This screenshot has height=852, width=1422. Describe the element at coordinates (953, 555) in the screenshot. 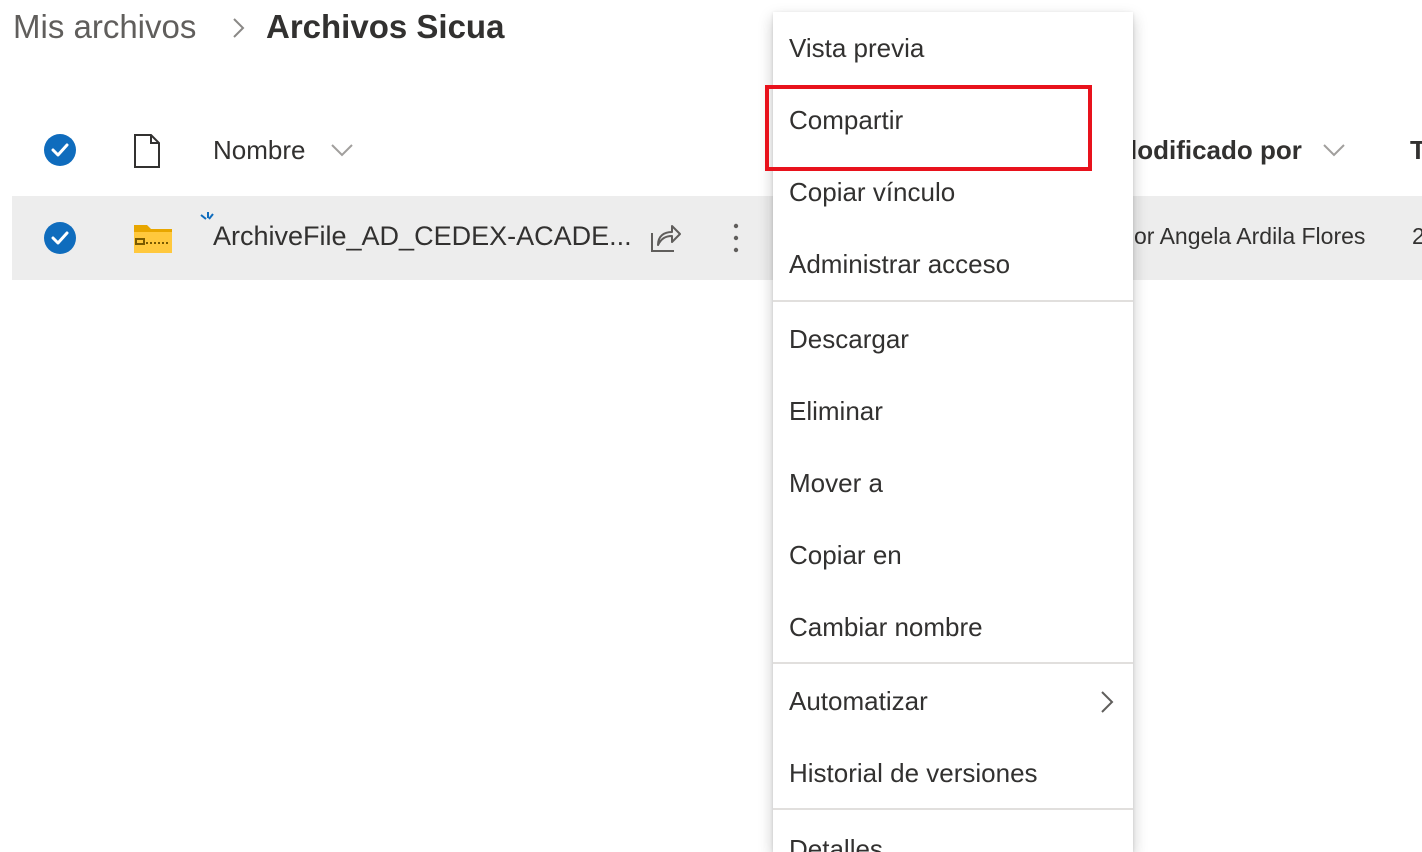

I see `menu-item-copiar-en: Copiar en` at that location.